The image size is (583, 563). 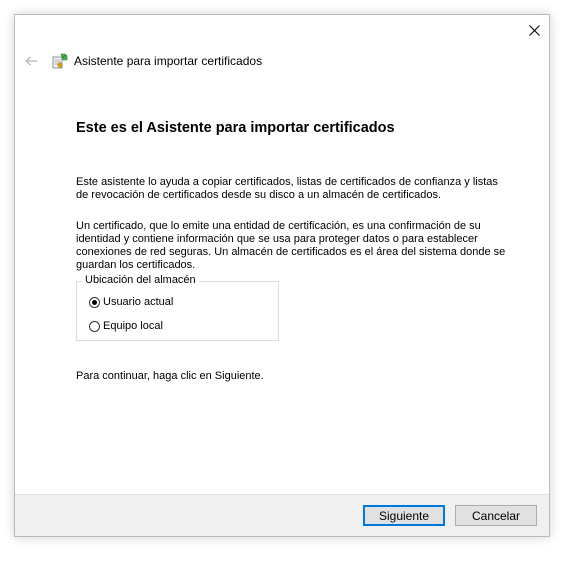 I want to click on radio-current-user-label: Usuario actual, so click(x=138, y=302).